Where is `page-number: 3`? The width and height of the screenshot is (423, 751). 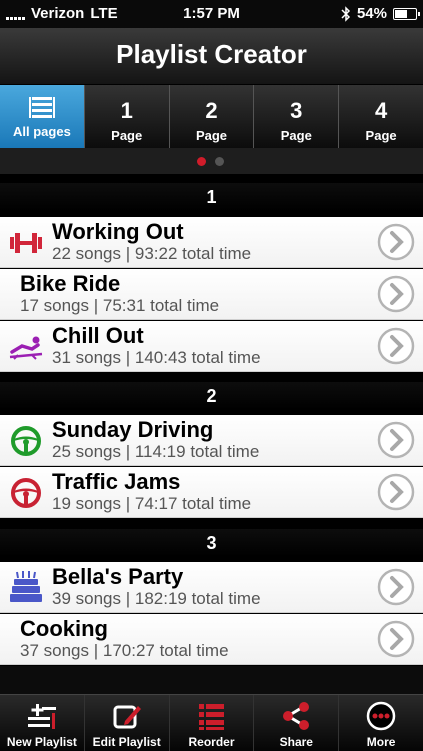
page-number: 3 is located at coordinates (296, 110).